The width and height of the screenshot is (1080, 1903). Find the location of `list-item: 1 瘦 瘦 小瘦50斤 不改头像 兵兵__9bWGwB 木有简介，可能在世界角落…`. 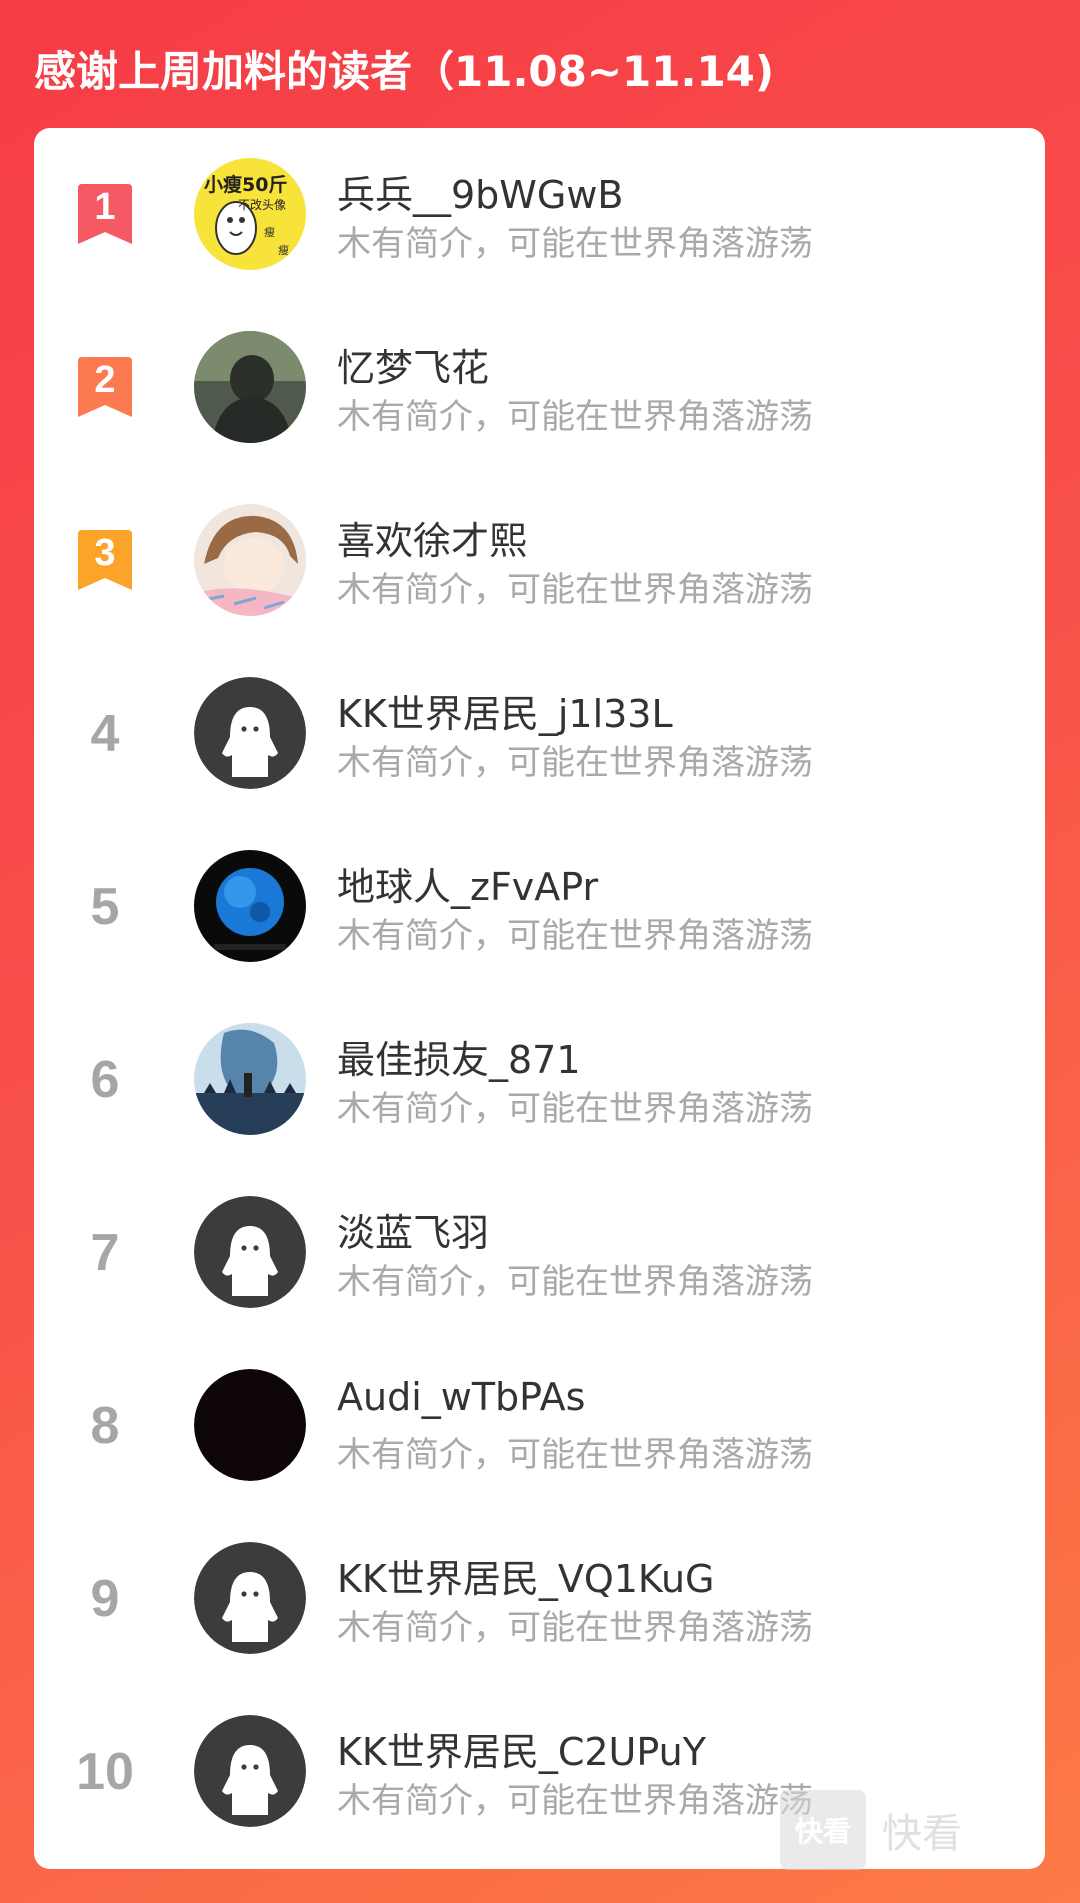

list-item: 1 瘦 瘦 小瘦50斤 不改头像 兵兵__9bWGwB 木有简介，可能在世界角落… is located at coordinates (539, 214).